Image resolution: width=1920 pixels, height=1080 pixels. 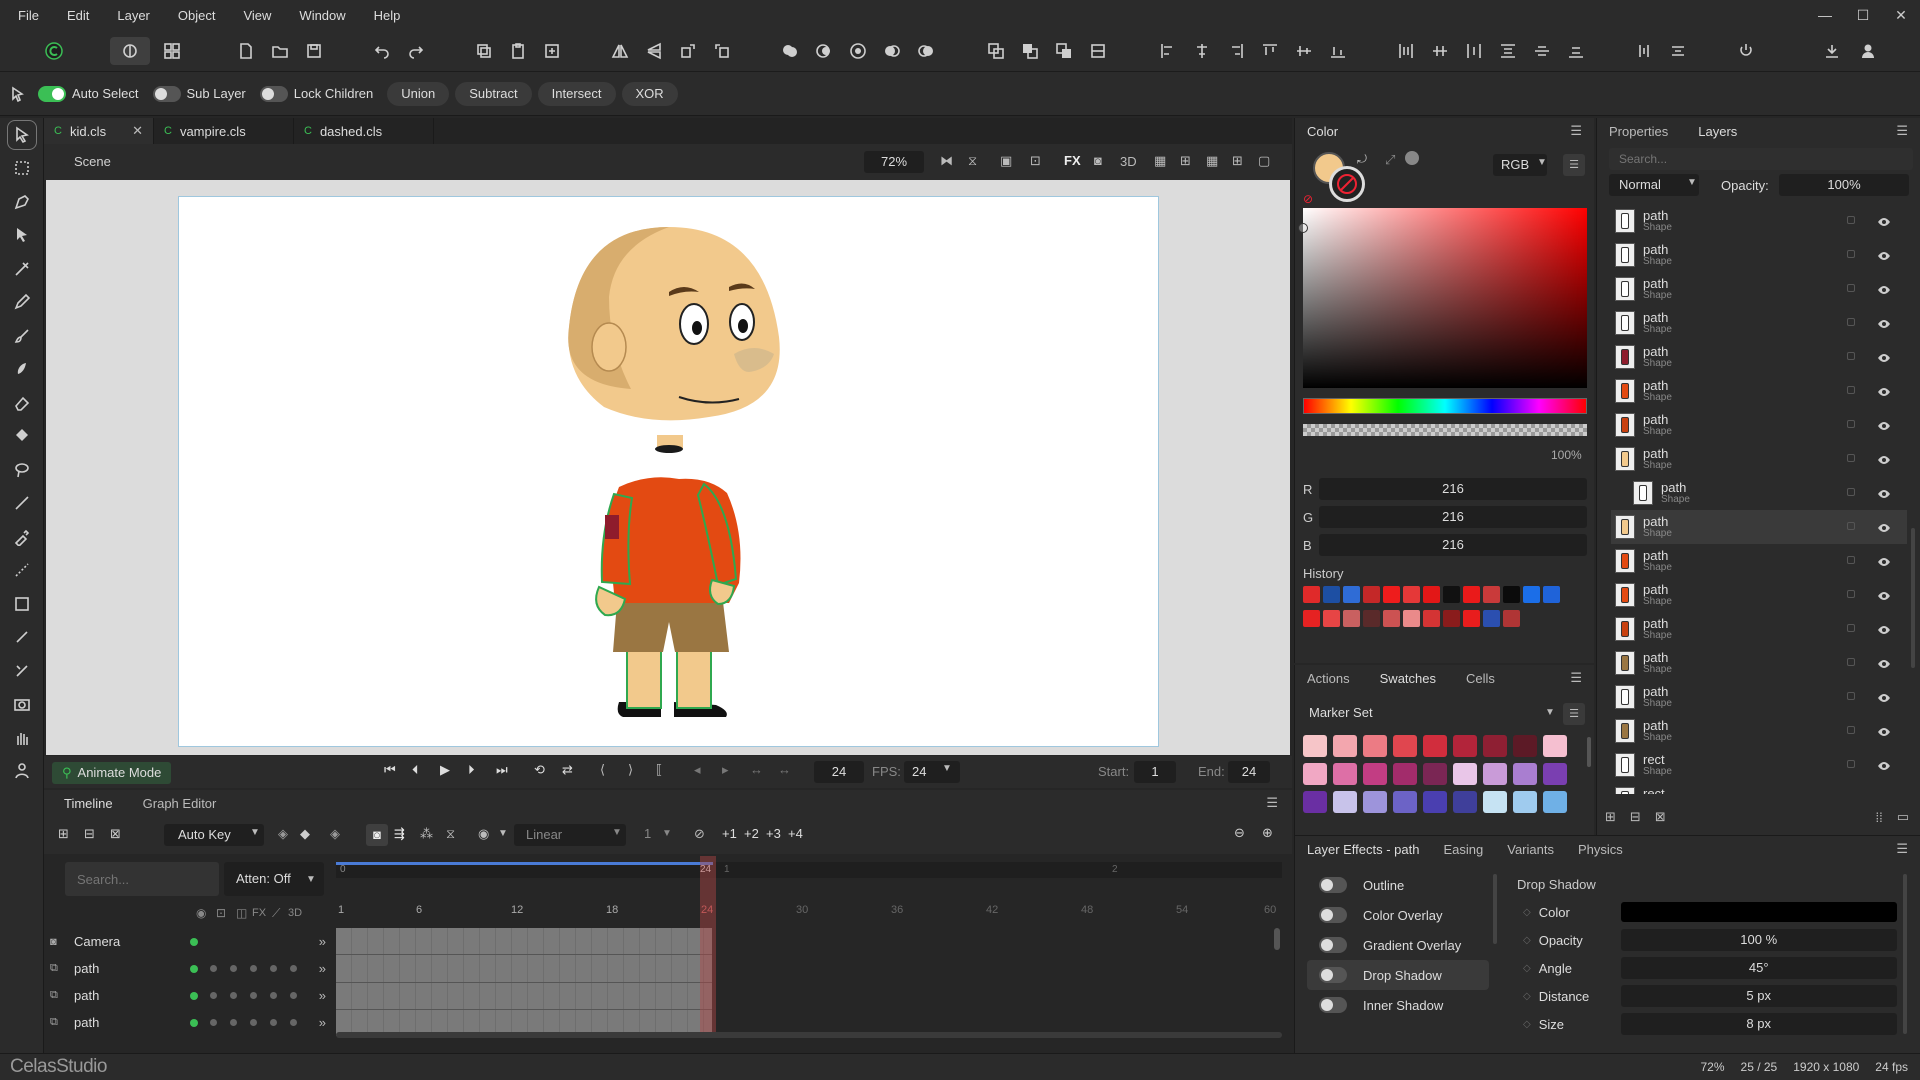 What do you see at coordinates (280, 51) in the screenshot?
I see `open-folder-icon` at bounding box center [280, 51].